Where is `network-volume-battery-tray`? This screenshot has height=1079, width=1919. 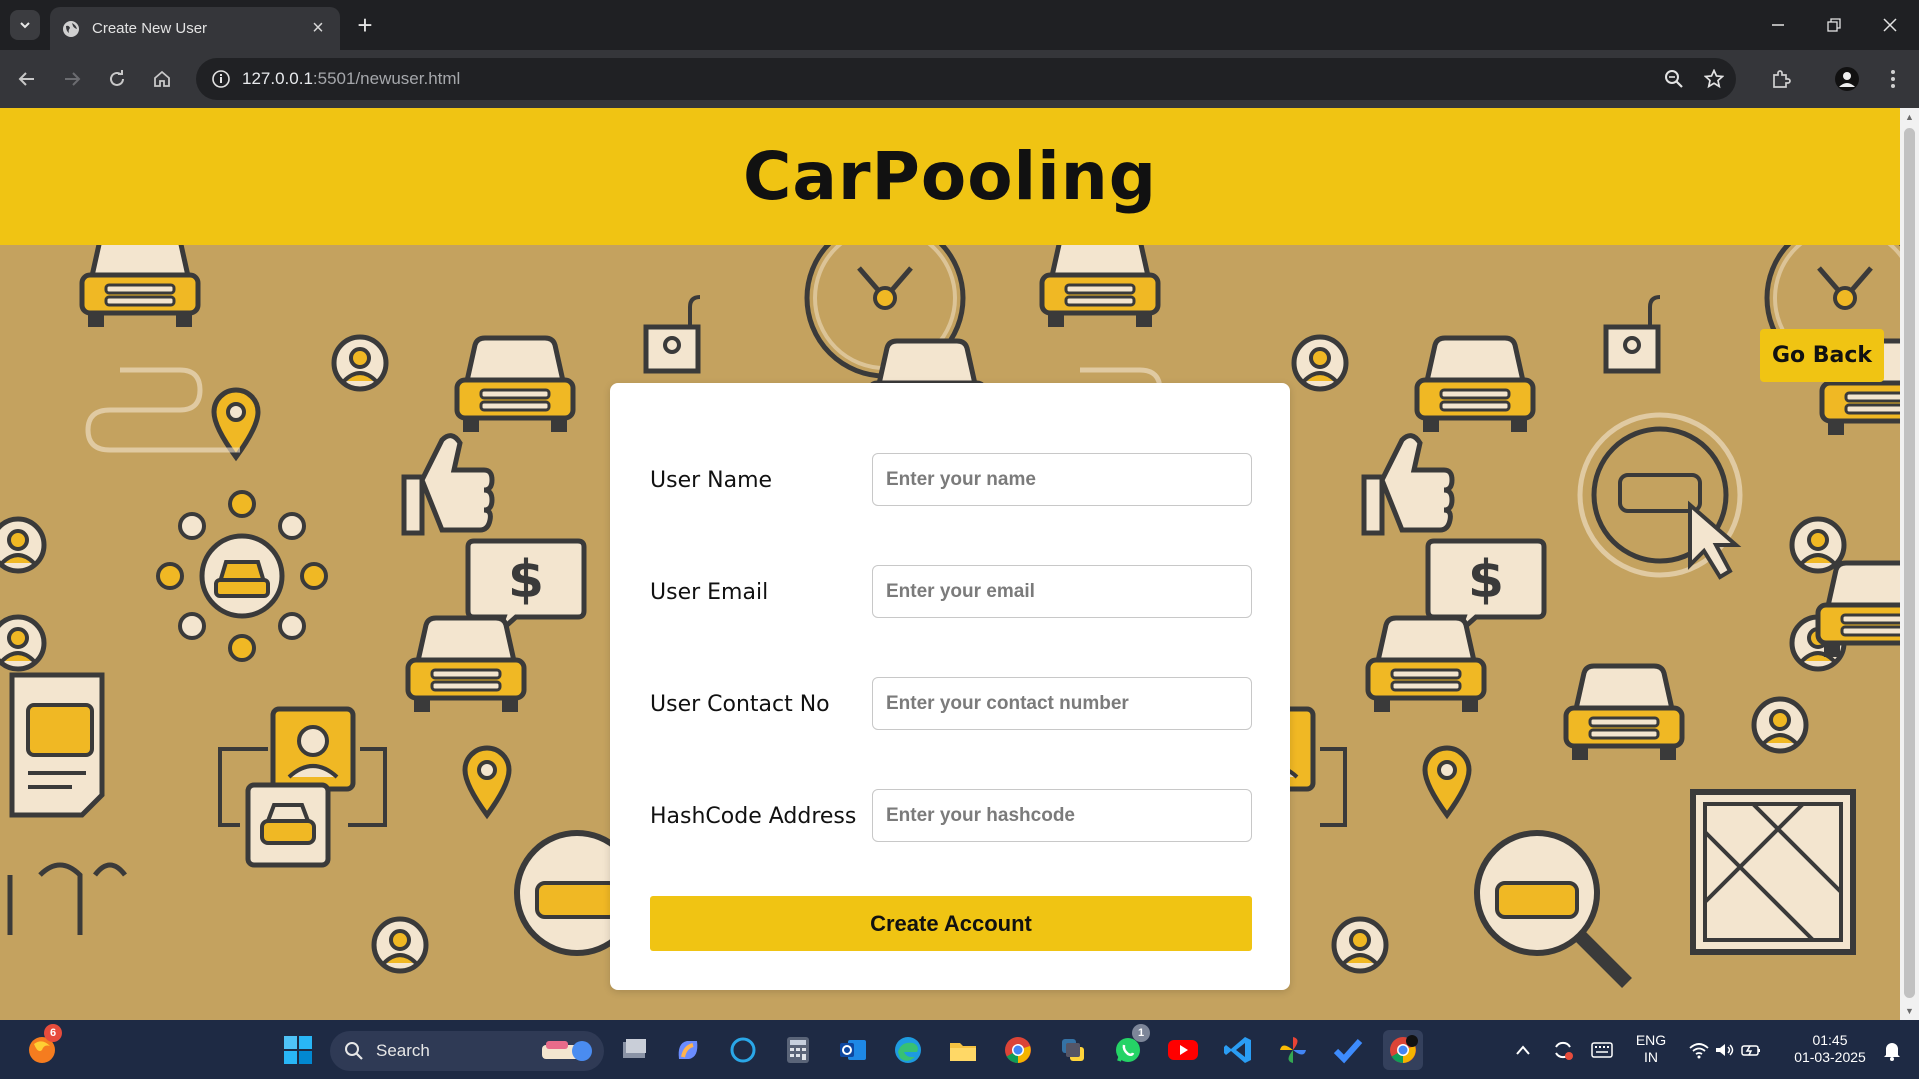 network-volume-battery-tray is located at coordinates (1725, 1050).